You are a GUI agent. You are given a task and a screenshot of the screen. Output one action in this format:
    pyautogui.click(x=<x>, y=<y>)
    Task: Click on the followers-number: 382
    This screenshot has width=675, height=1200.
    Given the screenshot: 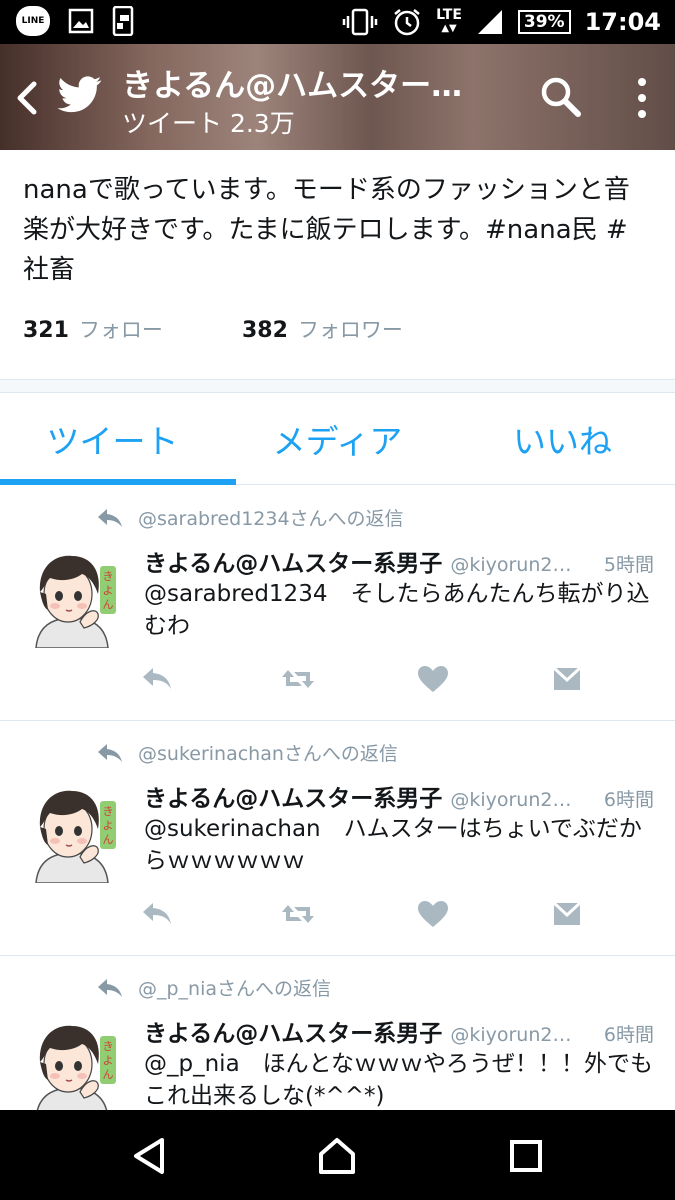 What is the action you would take?
    pyautogui.click(x=265, y=330)
    